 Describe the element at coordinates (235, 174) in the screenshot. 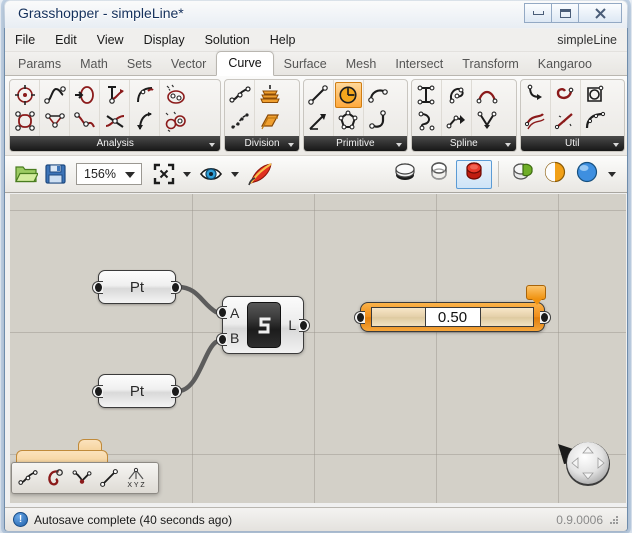

I see `preview-visibility-dropdown` at that location.